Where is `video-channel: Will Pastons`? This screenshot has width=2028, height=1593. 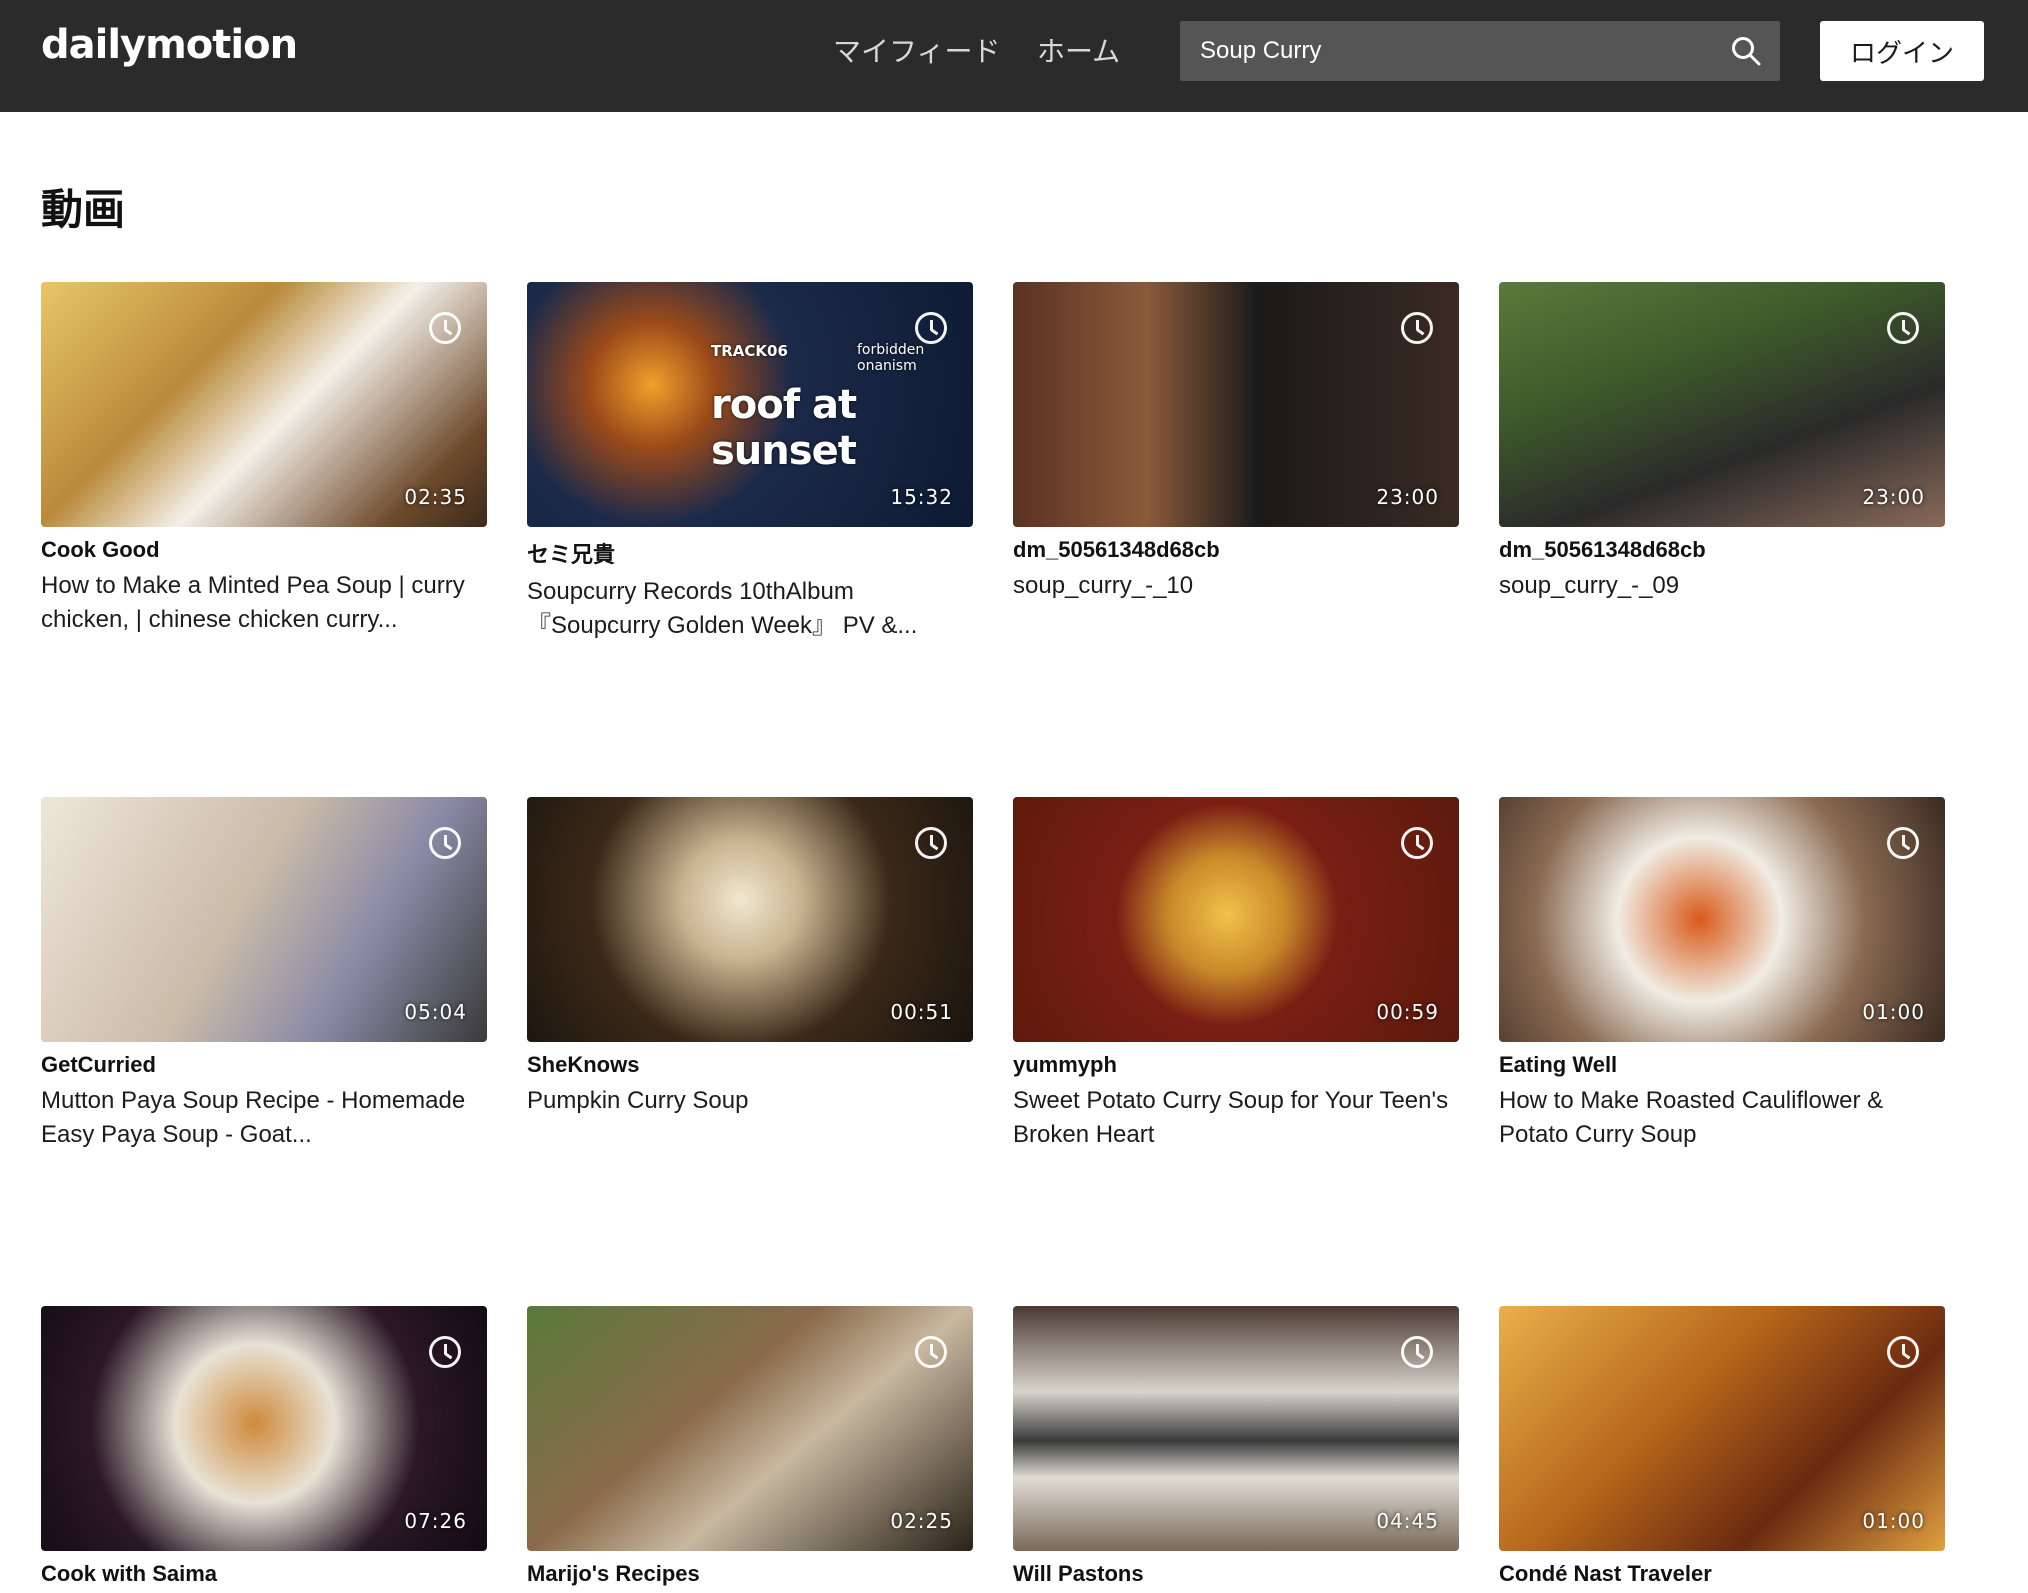 video-channel: Will Pastons is located at coordinates (1236, 1574).